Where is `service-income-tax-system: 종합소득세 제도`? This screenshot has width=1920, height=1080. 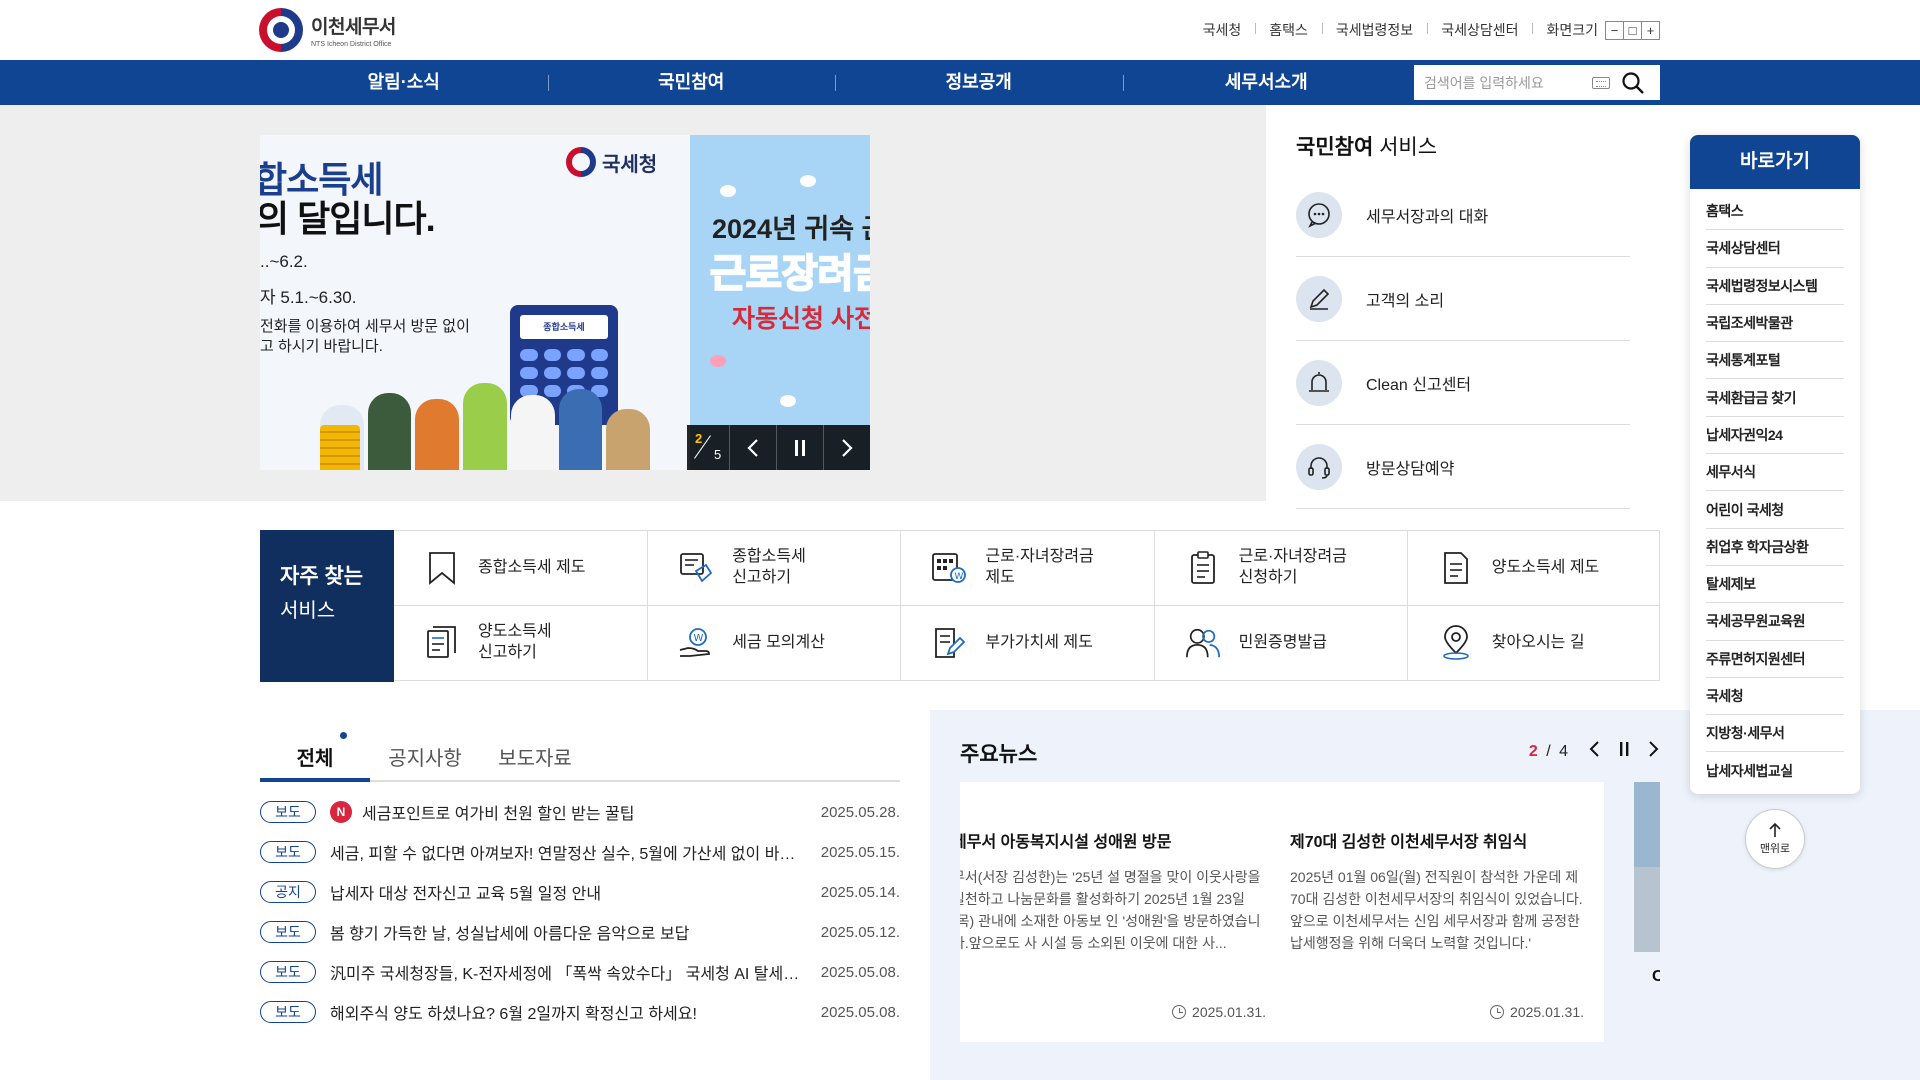 service-income-tax-system: 종합소득세 제도 is located at coordinates (521, 568).